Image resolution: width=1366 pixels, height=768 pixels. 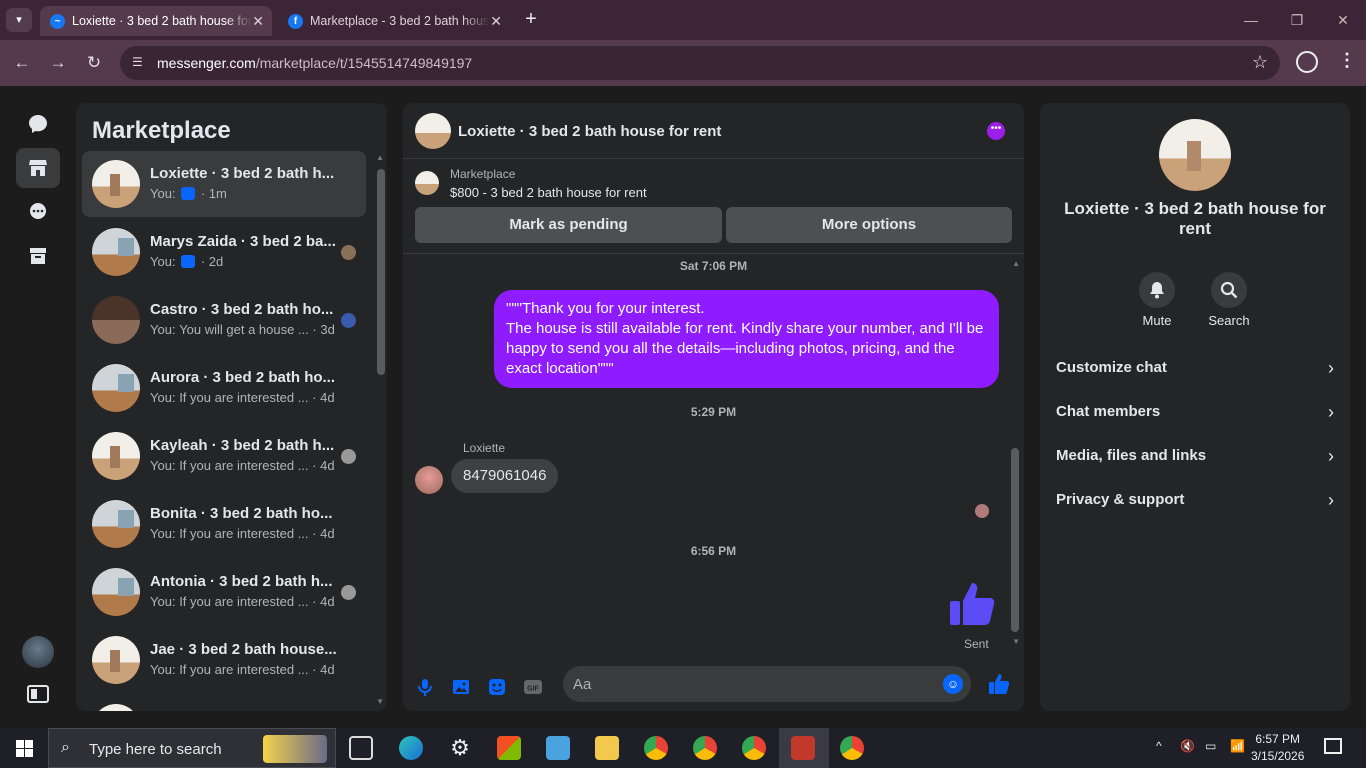 I want to click on gif-icon: GIF, so click(x=533, y=687).